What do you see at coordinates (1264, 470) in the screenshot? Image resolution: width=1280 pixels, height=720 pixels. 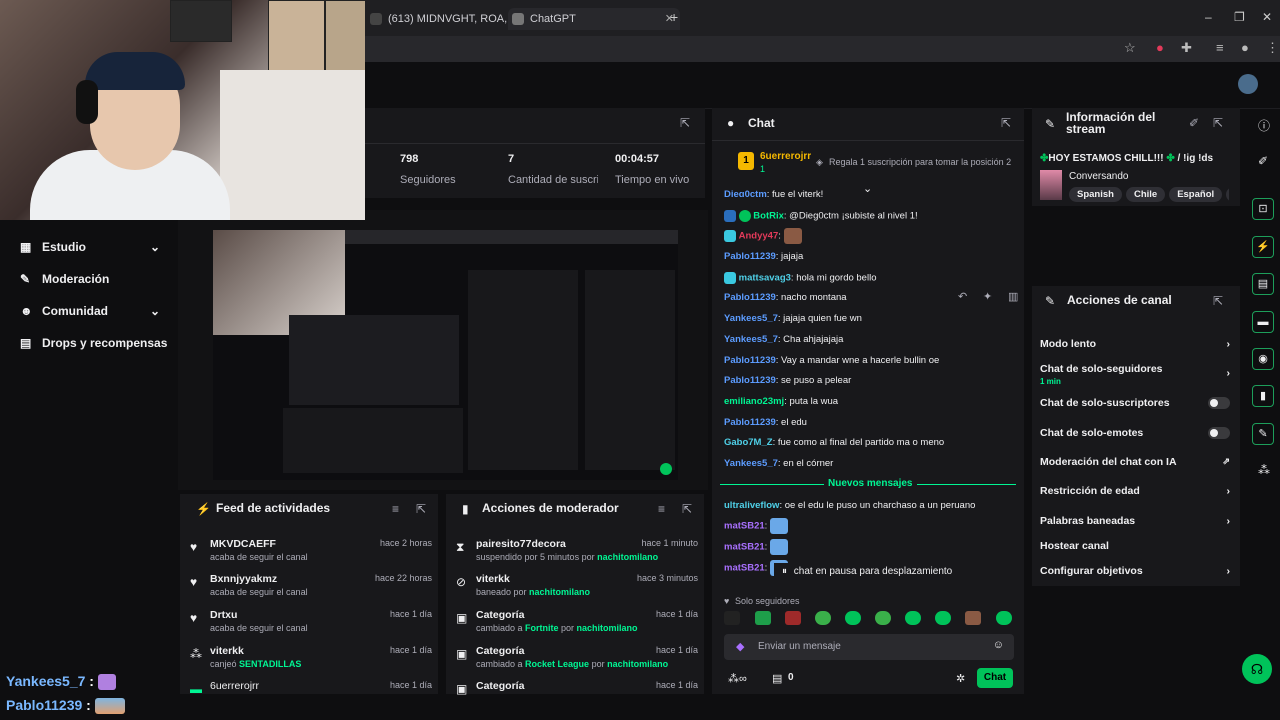 I see `channel-points-icon: ⁂` at bounding box center [1264, 470].